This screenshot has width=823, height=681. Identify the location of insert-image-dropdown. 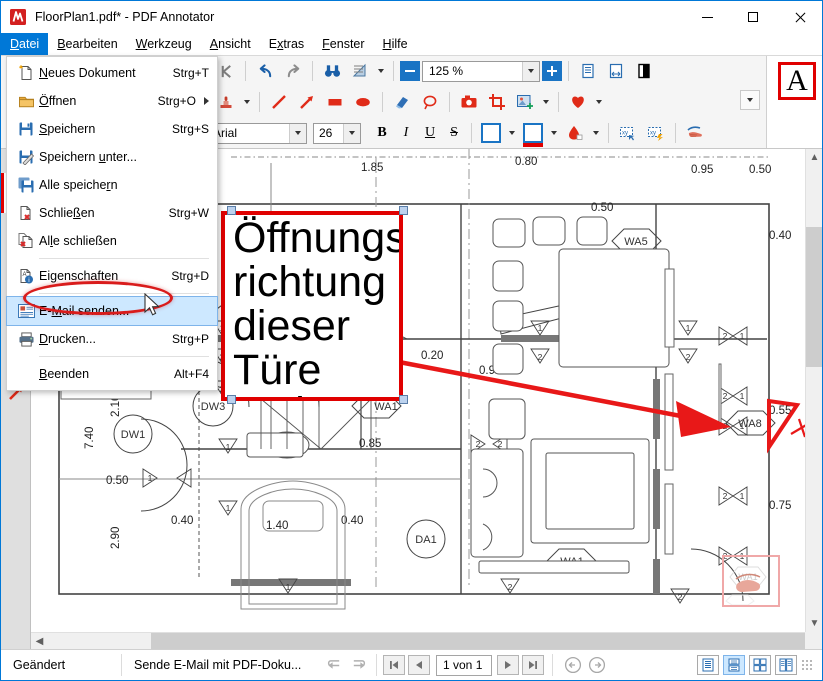
(546, 102).